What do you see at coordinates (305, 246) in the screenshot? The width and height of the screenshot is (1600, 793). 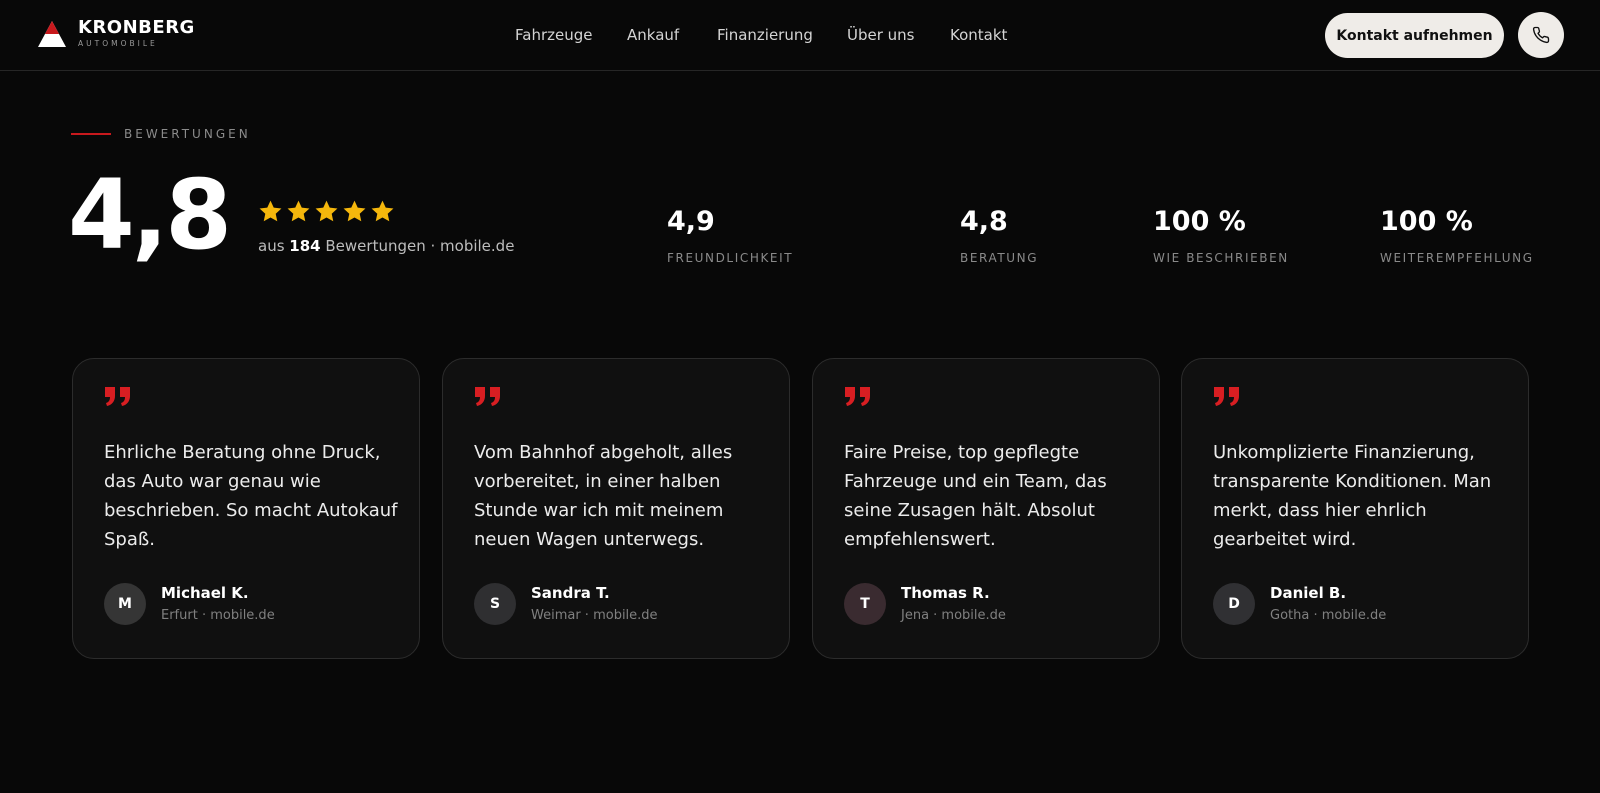 I see `review-count: 184` at bounding box center [305, 246].